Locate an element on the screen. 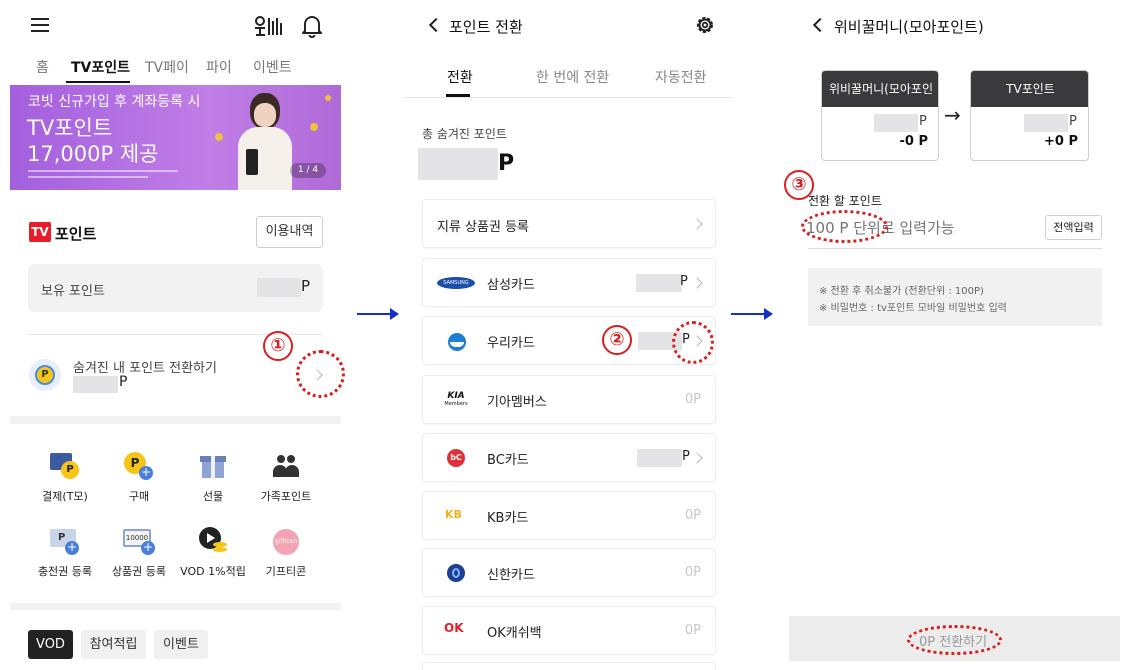  gifticon-icon: gifticon is located at coordinates (286, 542).